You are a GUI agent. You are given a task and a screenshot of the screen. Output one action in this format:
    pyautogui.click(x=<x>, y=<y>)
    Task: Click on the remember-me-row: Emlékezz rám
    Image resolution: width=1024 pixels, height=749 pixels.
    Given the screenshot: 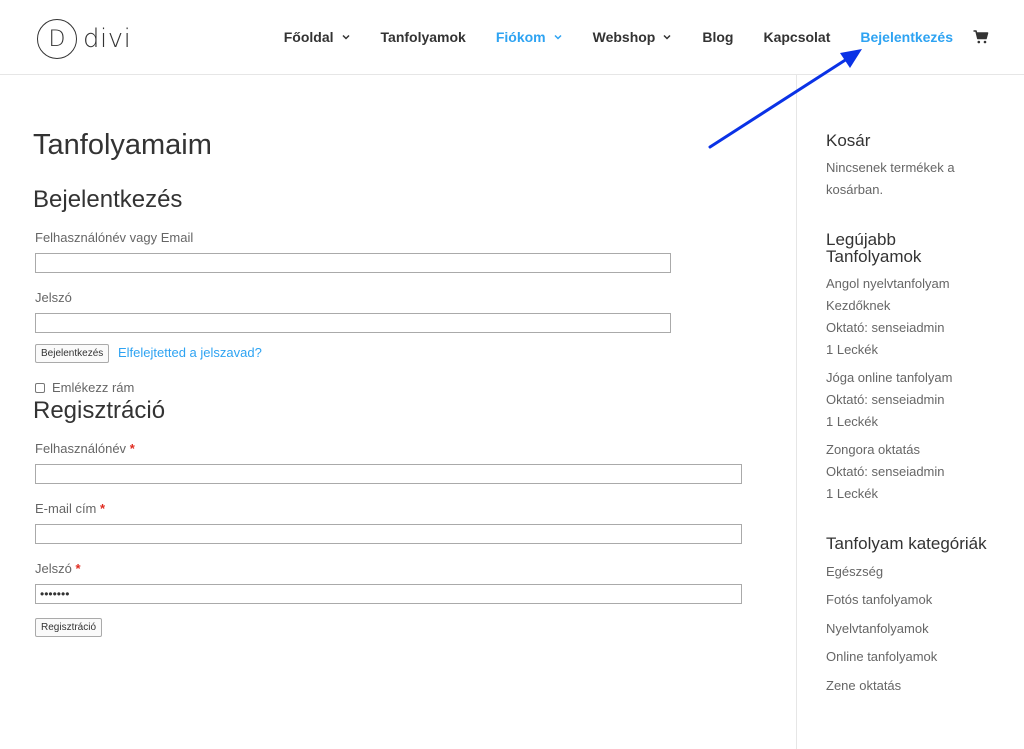 What is the action you would take?
    pyautogui.click(x=84, y=387)
    